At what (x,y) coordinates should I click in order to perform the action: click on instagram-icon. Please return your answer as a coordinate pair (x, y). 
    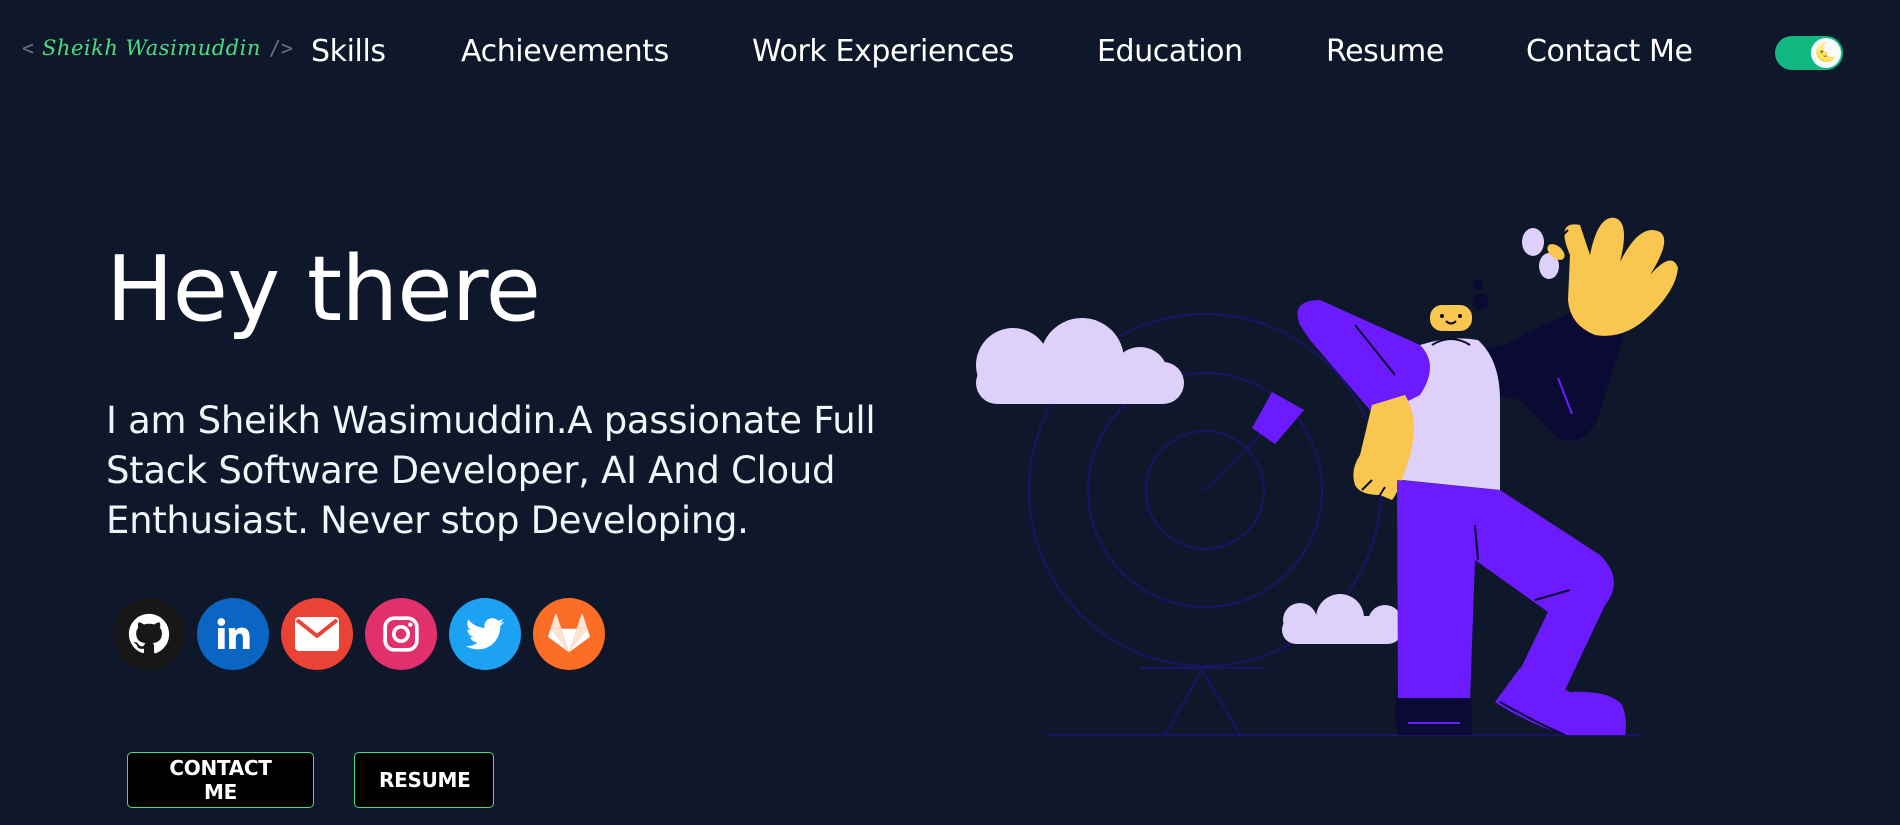
    Looking at the image, I should click on (401, 634).